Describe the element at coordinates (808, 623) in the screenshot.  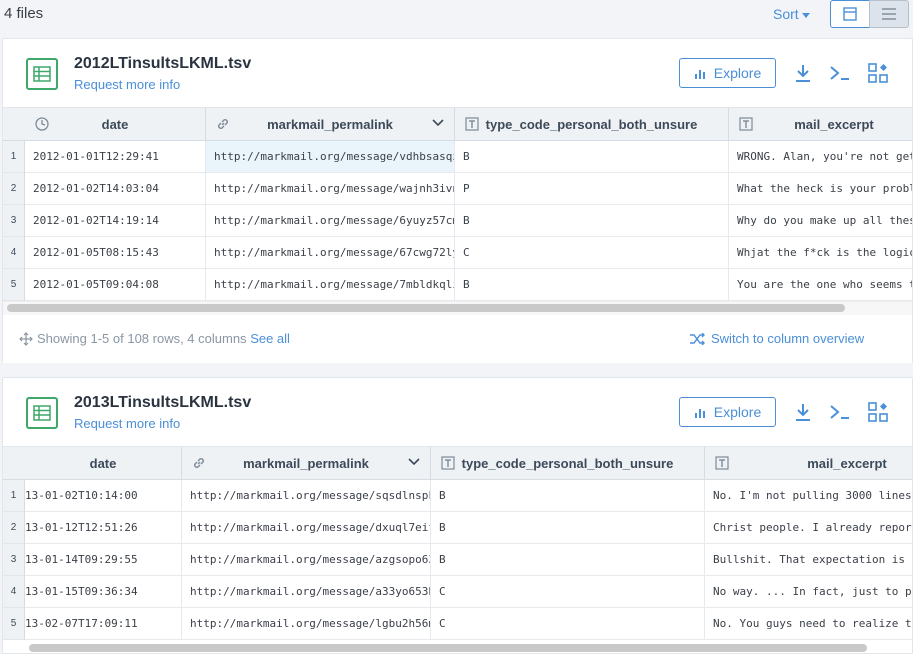
I see `cell-excerpt: No. You guys need to realize th` at that location.